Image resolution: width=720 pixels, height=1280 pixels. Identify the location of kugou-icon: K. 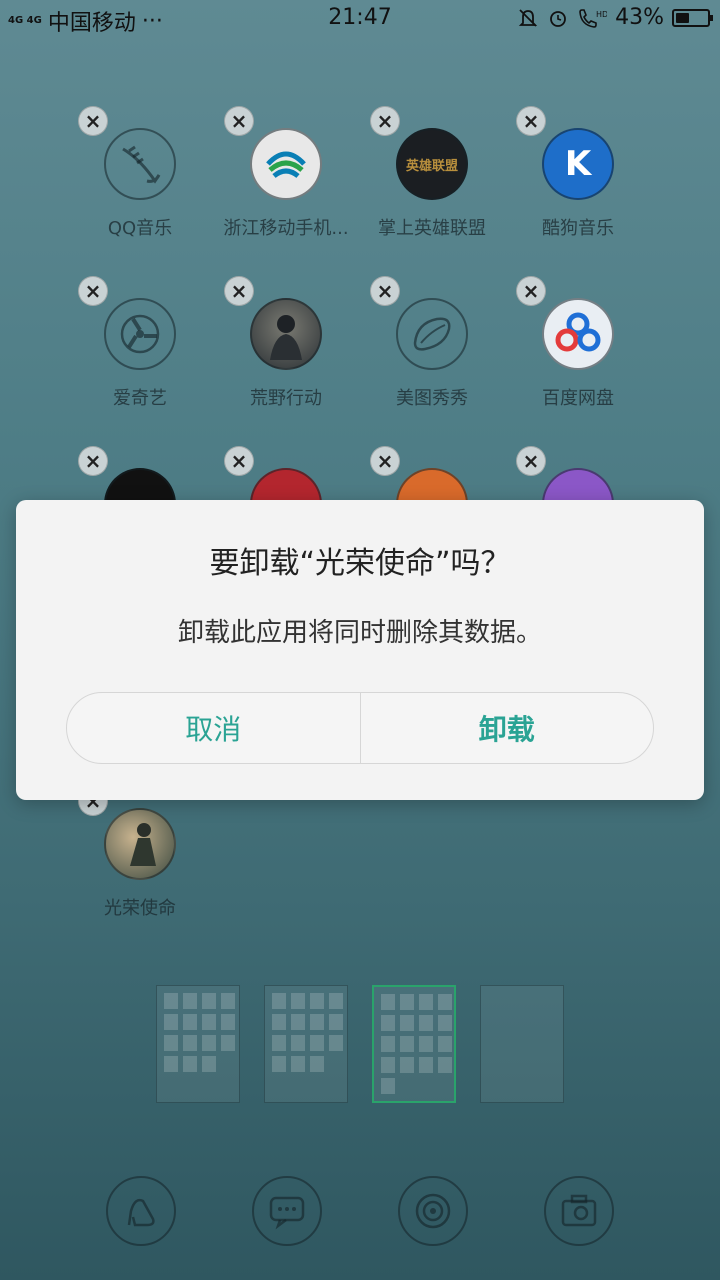
(578, 164).